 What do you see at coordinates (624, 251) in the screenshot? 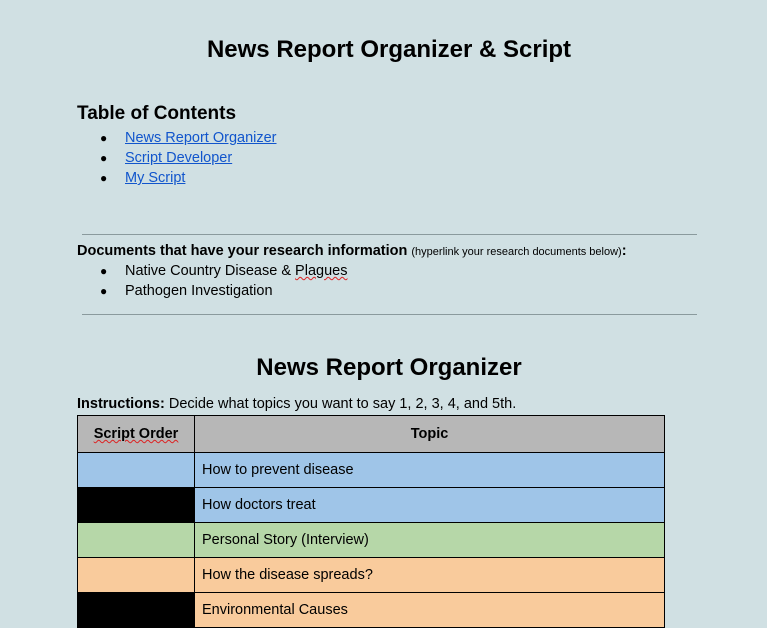
I see `research-colon: :` at bounding box center [624, 251].